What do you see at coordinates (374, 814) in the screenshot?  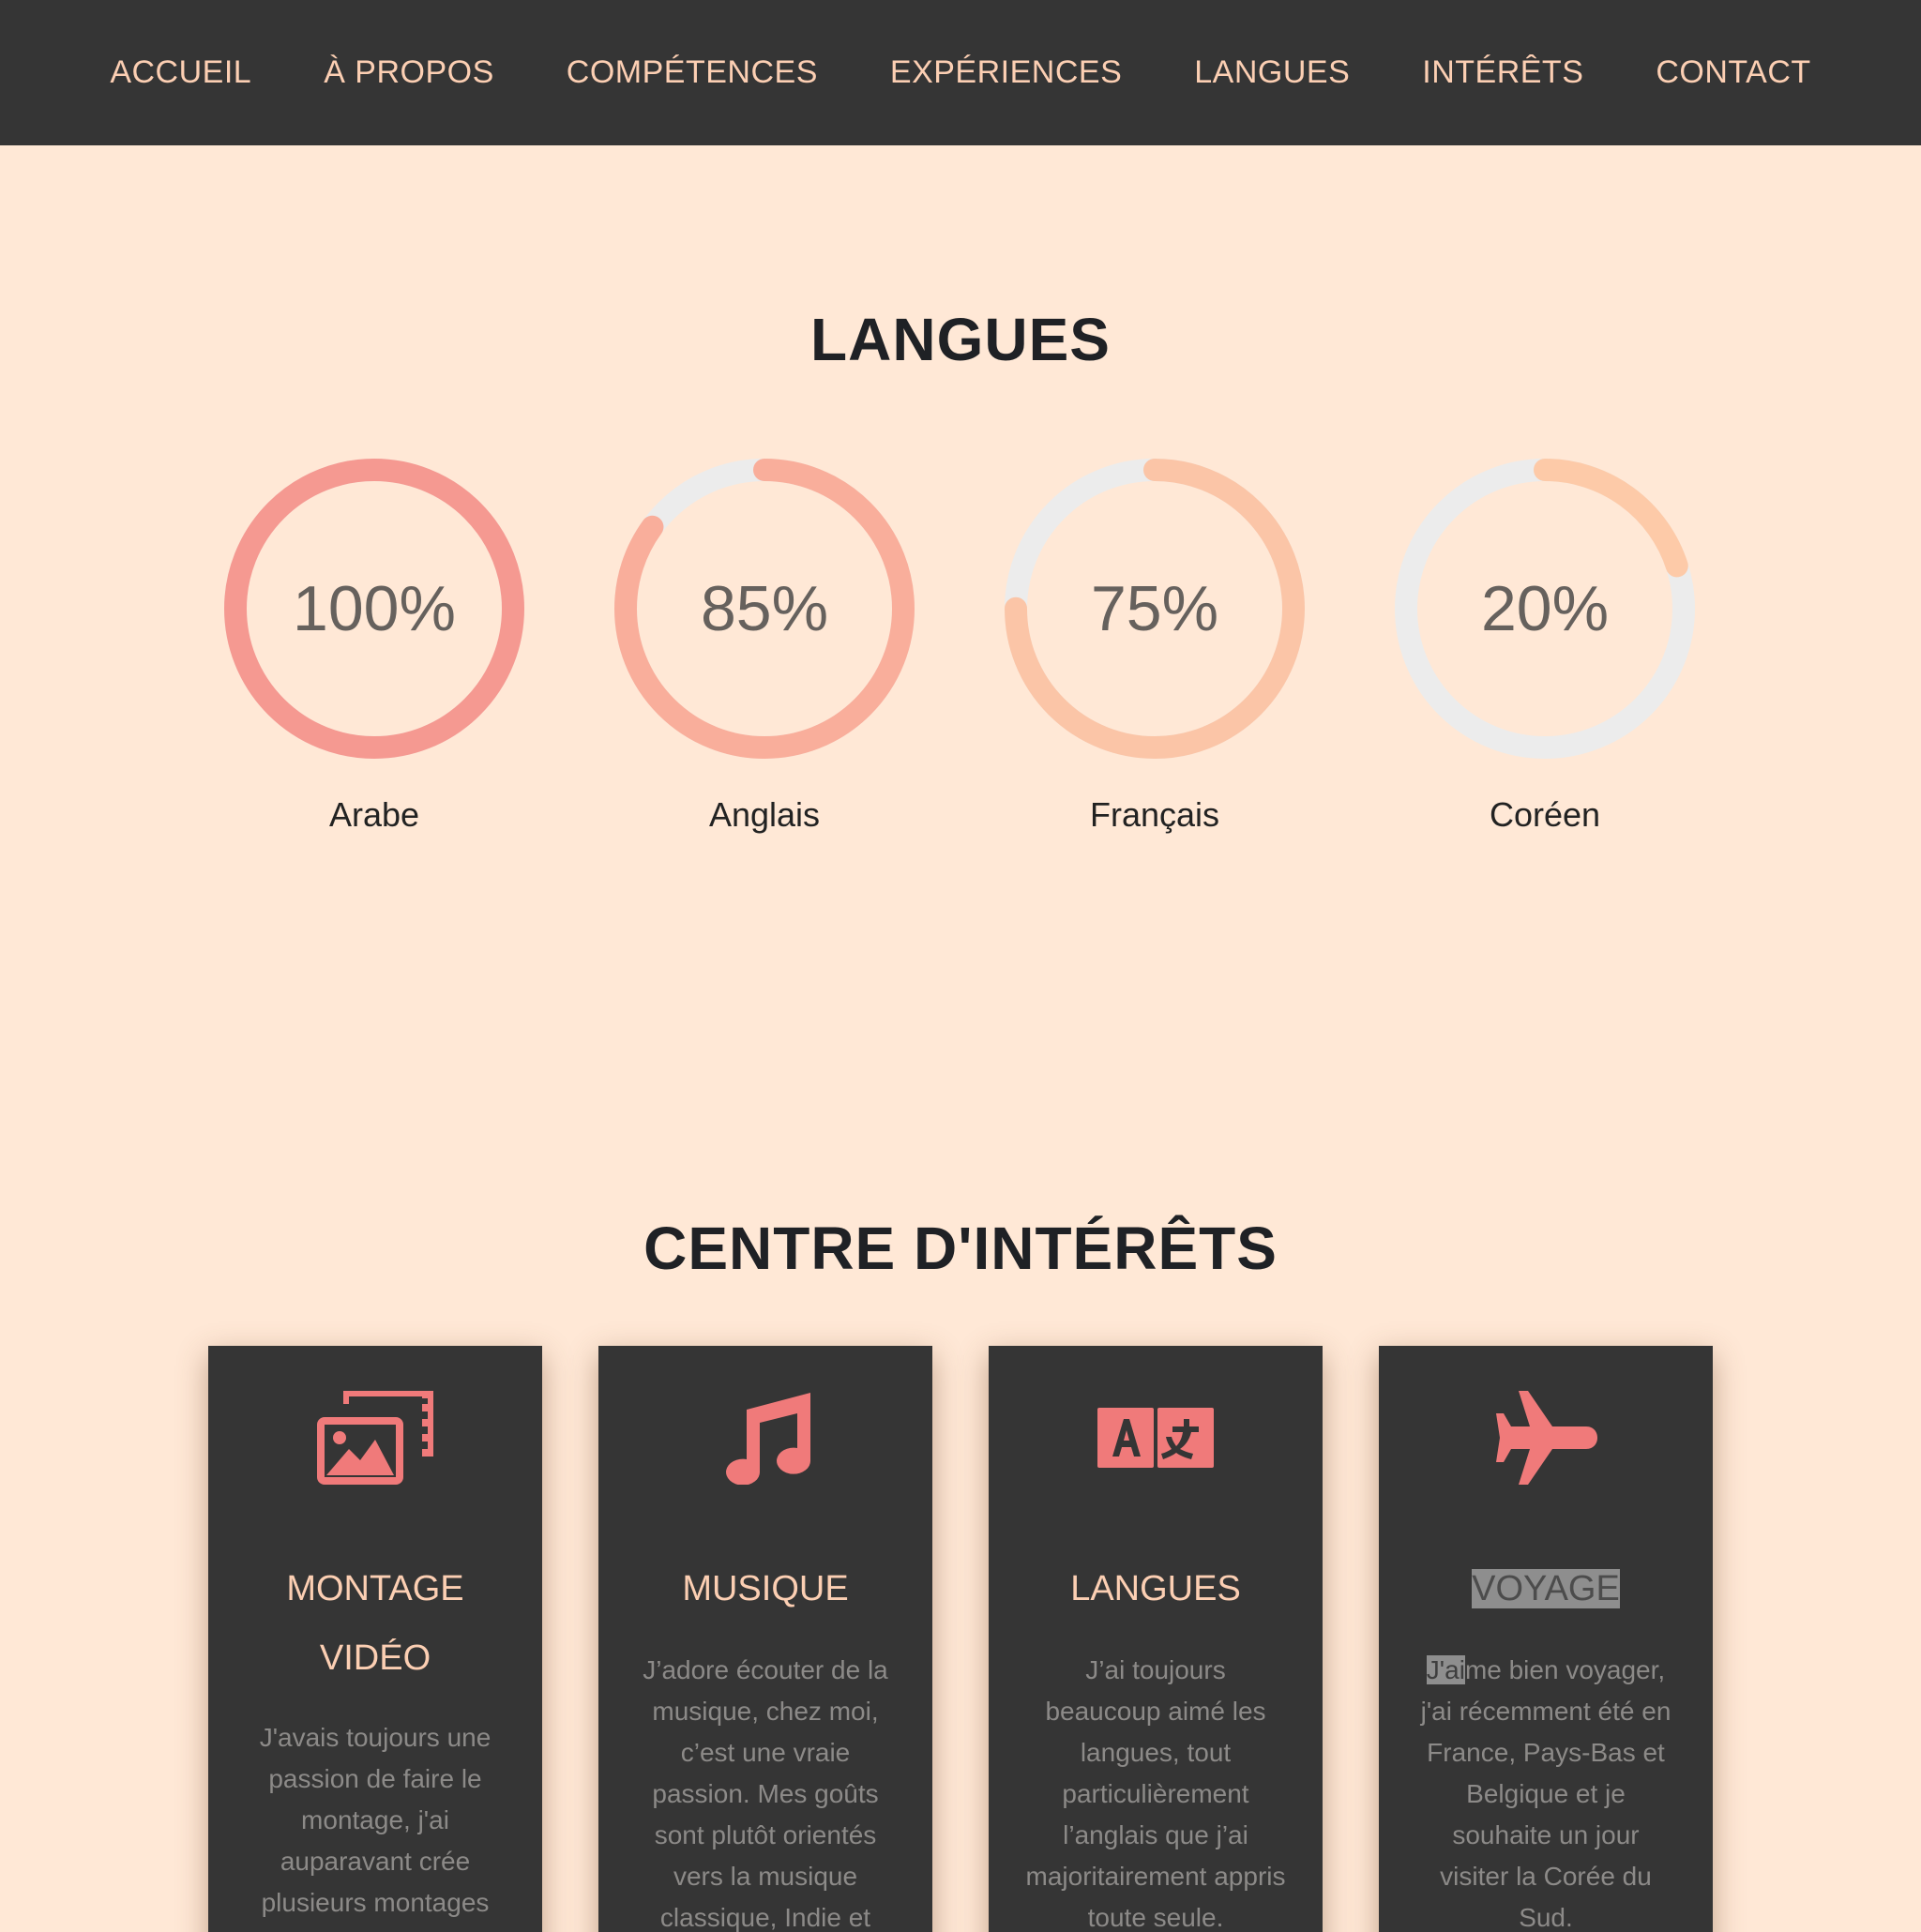 I see `language-name: Arabe` at bounding box center [374, 814].